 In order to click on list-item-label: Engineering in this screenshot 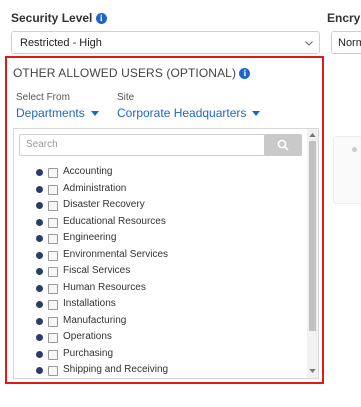, I will do `click(90, 237)`.